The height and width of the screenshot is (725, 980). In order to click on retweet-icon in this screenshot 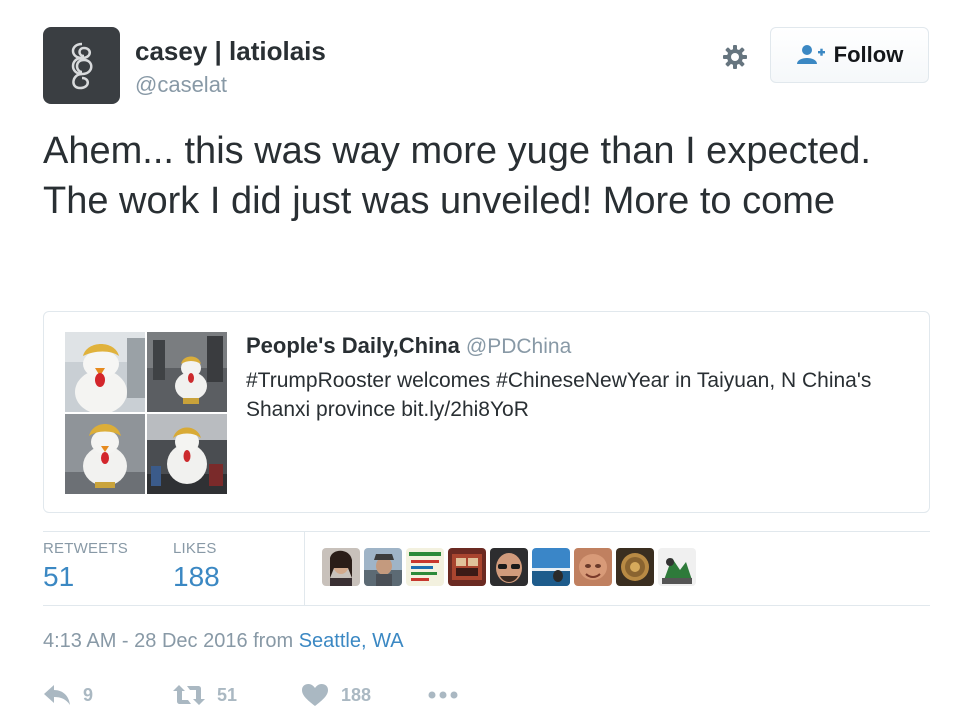, I will do `click(189, 695)`.